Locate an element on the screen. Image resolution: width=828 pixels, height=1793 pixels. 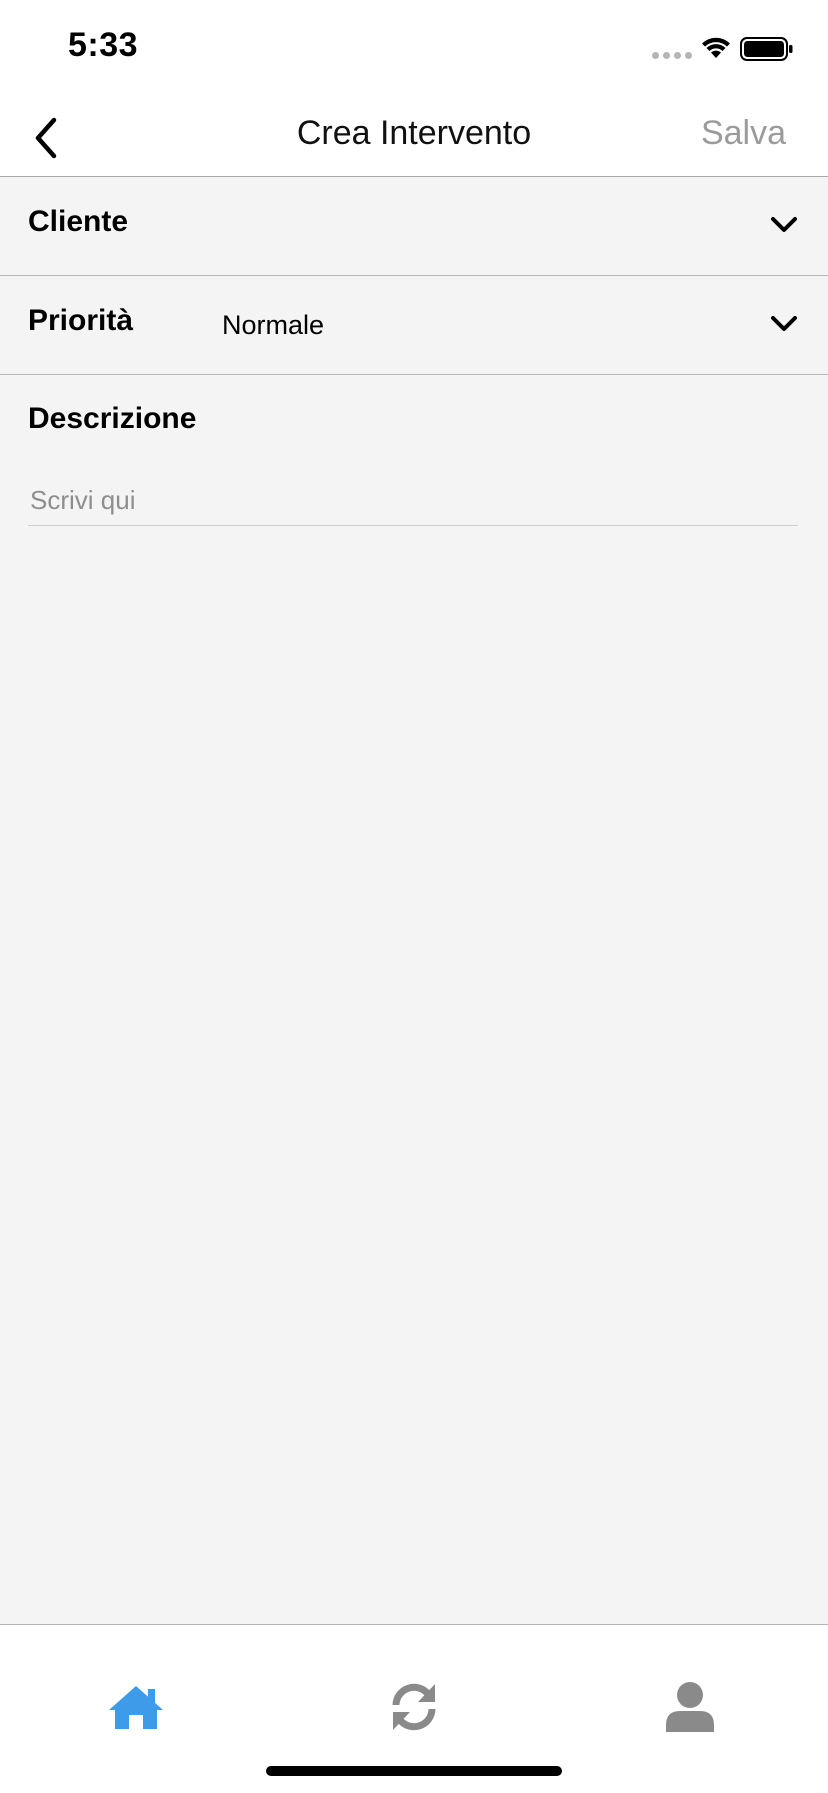
home-indicator is located at coordinates (414, 1771).